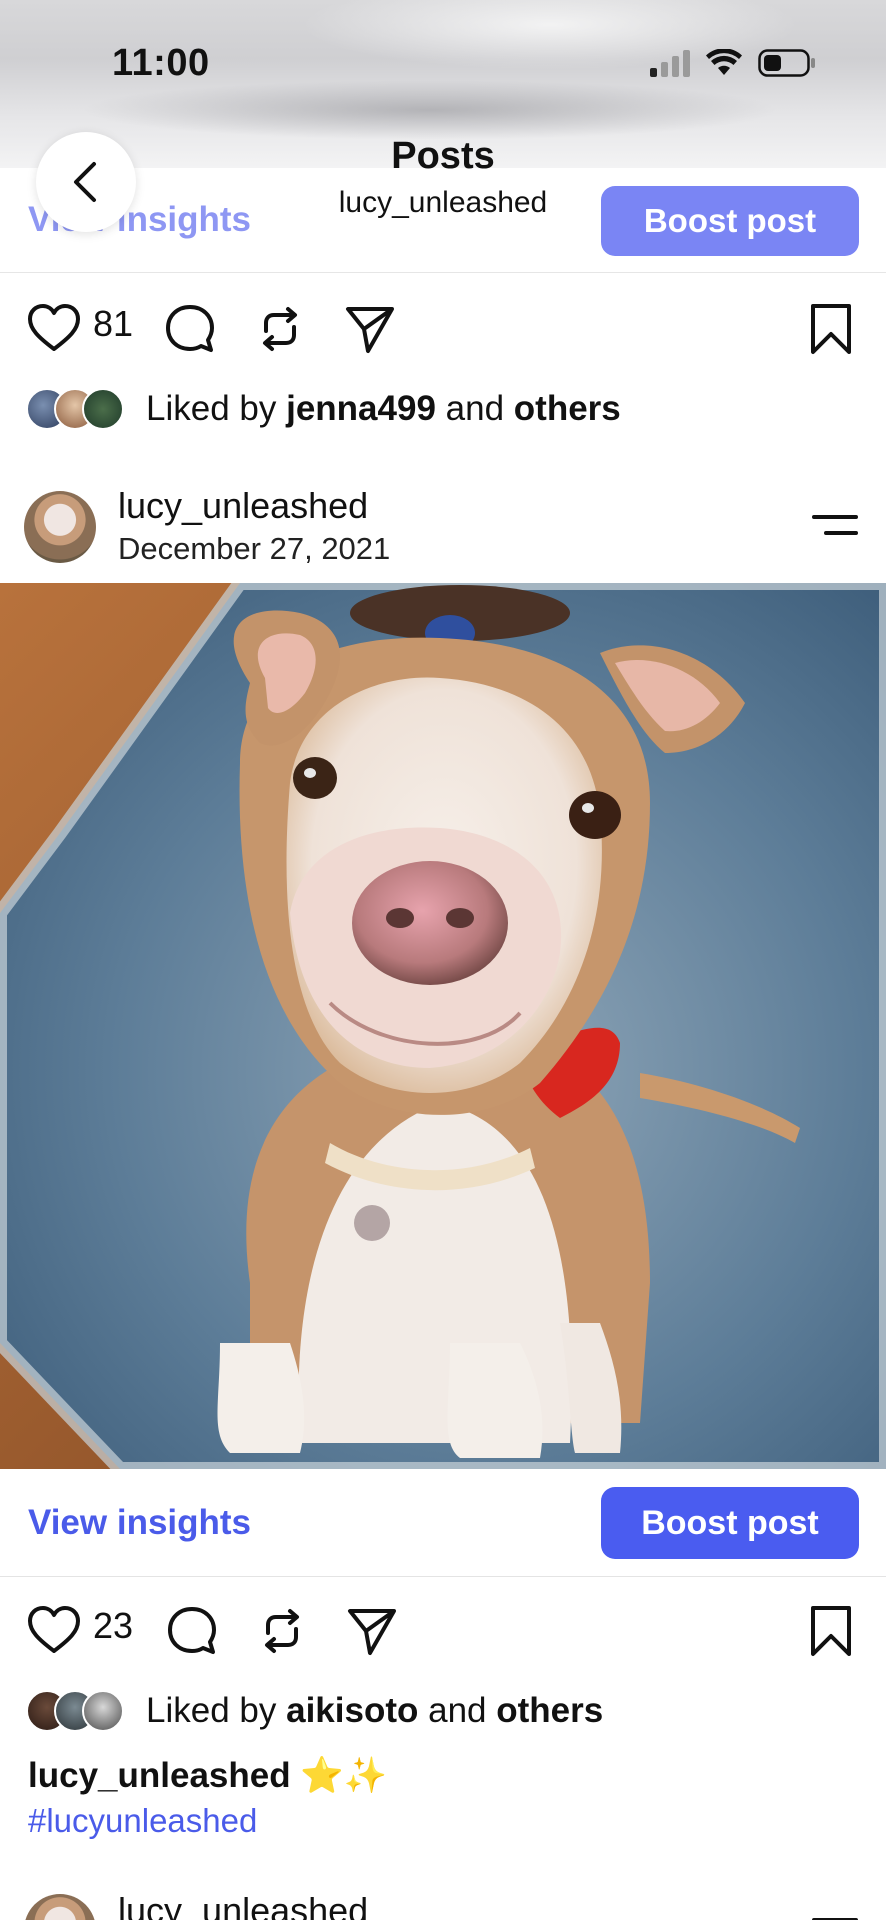  What do you see at coordinates (443, 1904) in the screenshot?
I see `next-post-header: lucy_unleashed` at bounding box center [443, 1904].